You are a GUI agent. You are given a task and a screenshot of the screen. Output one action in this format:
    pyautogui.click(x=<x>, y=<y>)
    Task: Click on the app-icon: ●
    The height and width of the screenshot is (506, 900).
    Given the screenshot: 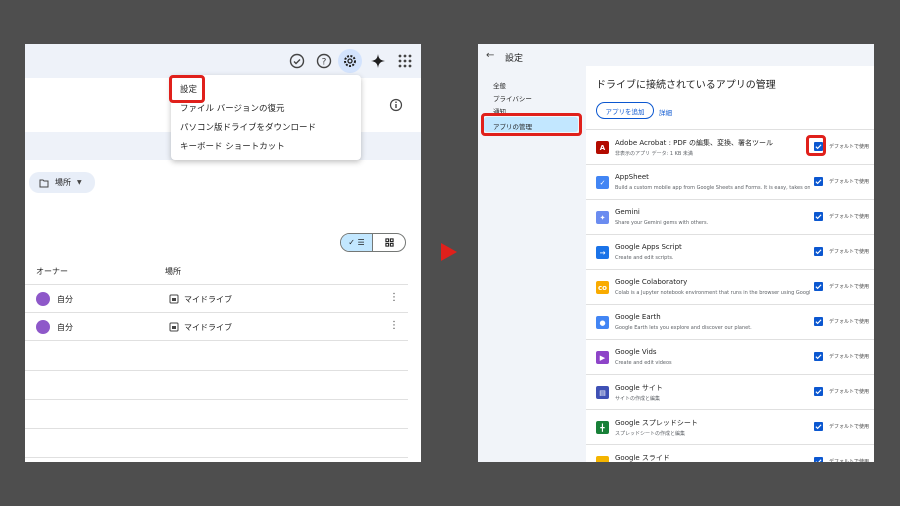 What is the action you would take?
    pyautogui.click(x=602, y=322)
    